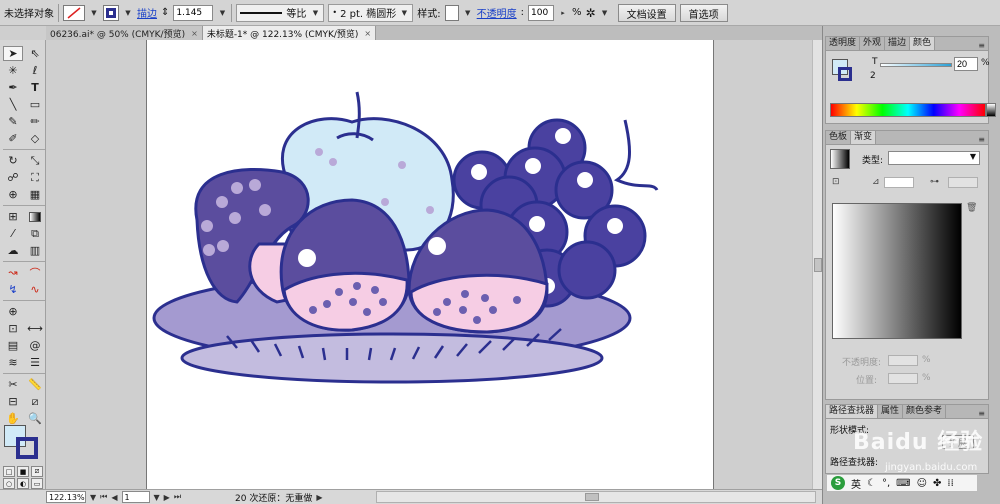 This screenshot has width=1000, height=504. What do you see at coordinates (971, 208) in the screenshot?
I see `trash-icon: 🗑` at bounding box center [971, 208].